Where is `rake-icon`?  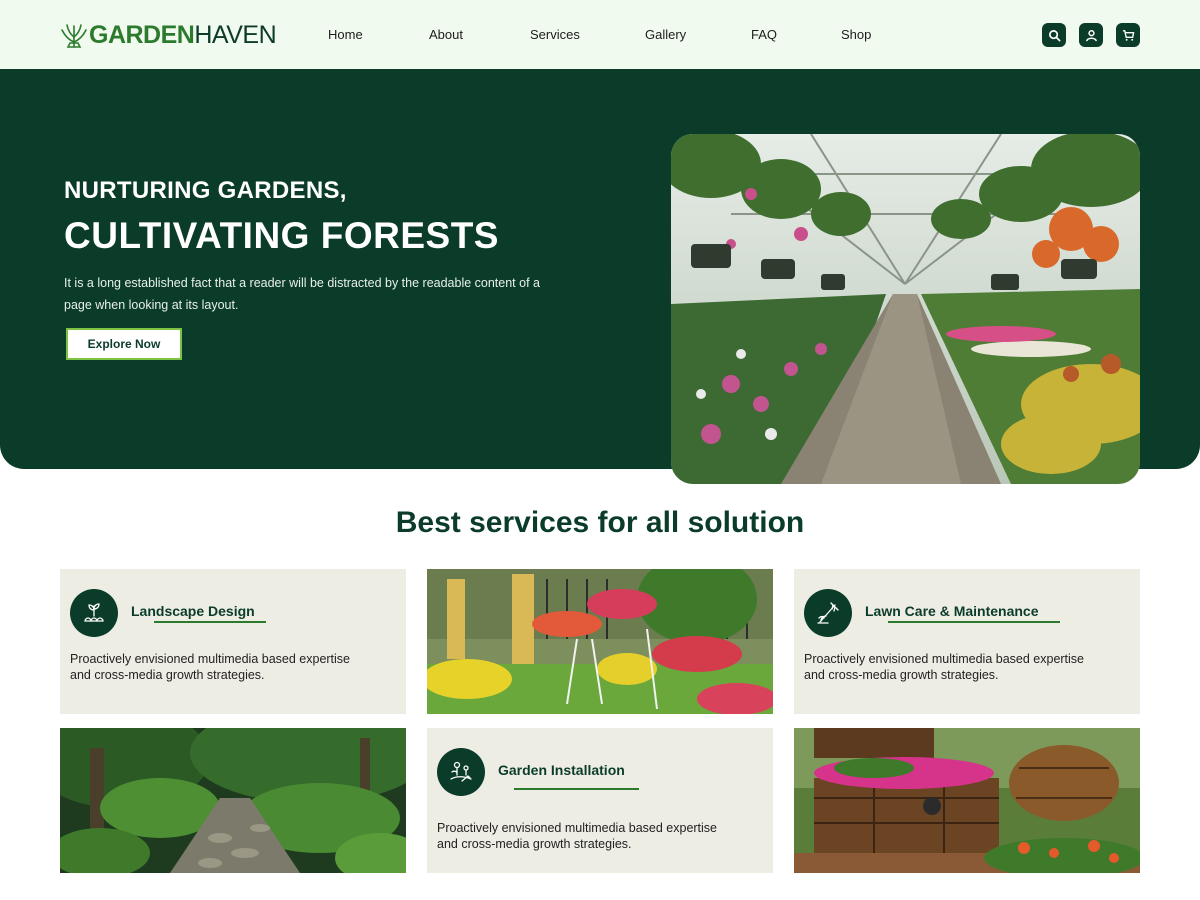
rake-icon is located at coordinates (828, 613).